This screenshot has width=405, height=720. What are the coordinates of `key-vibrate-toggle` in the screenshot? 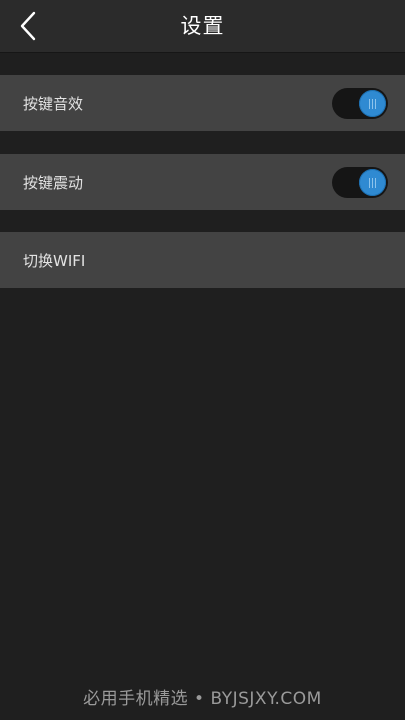 It's located at (360, 182).